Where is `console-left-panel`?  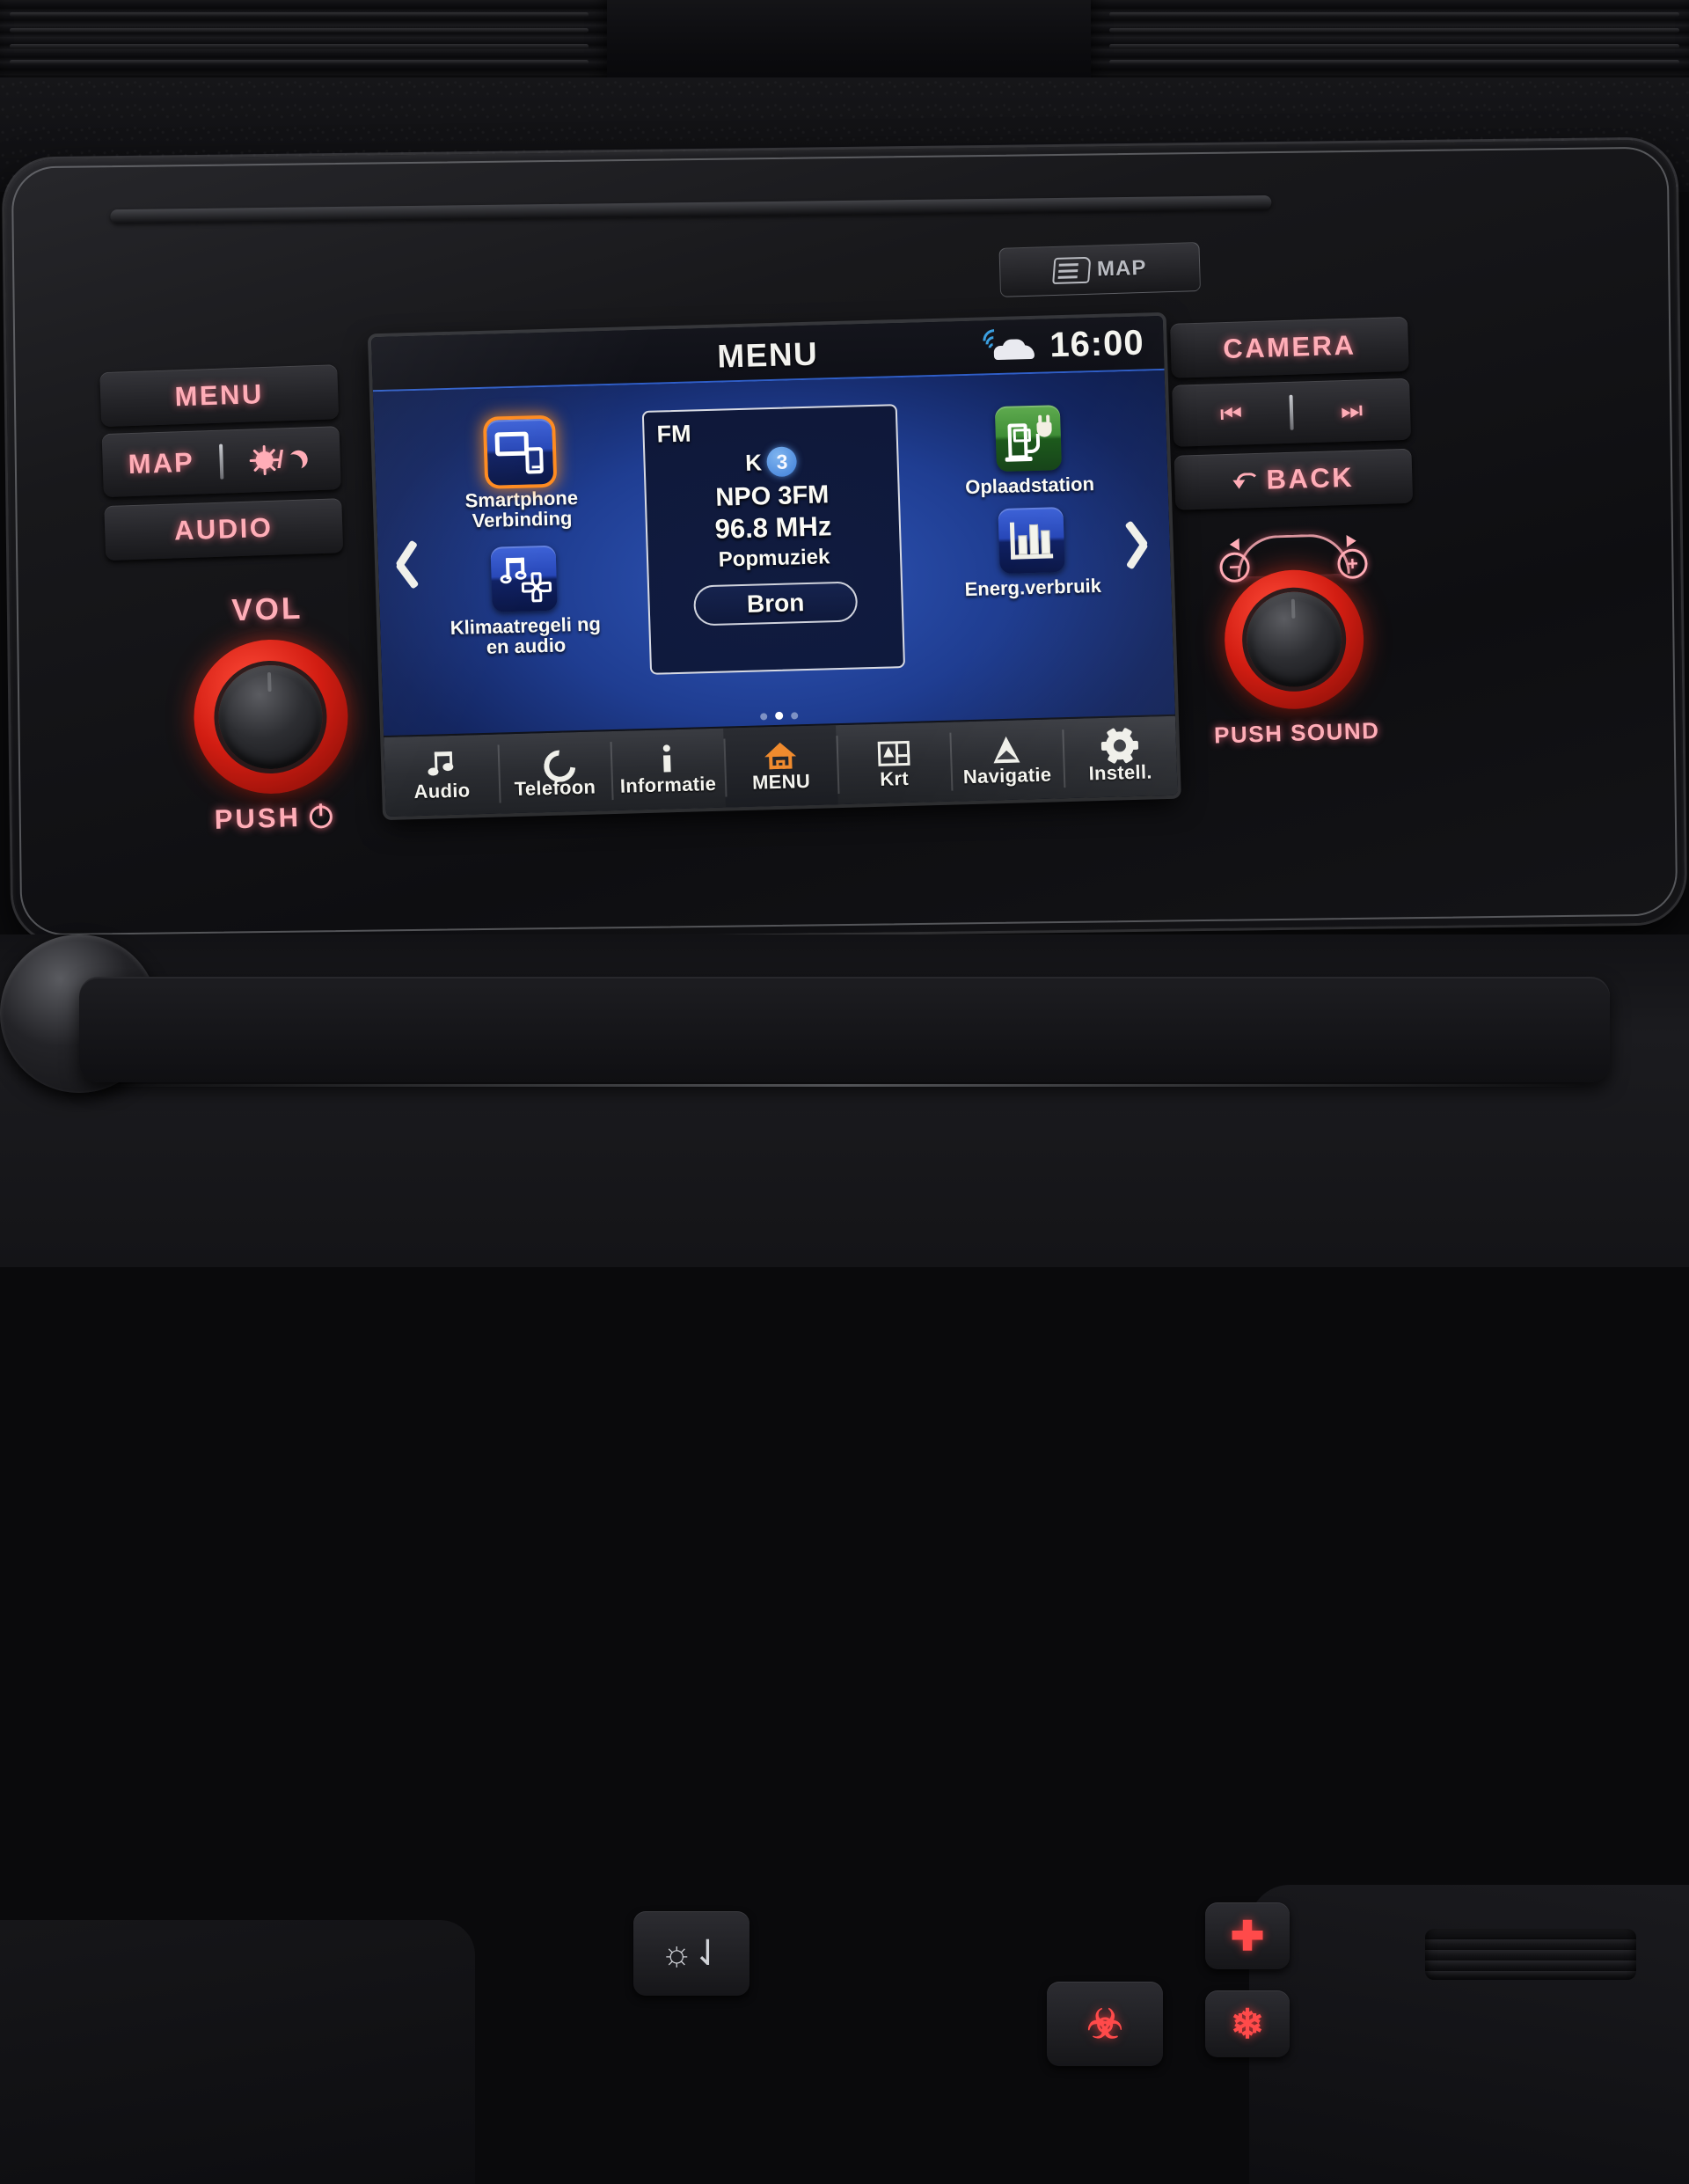 console-left-panel is located at coordinates (237, 2052).